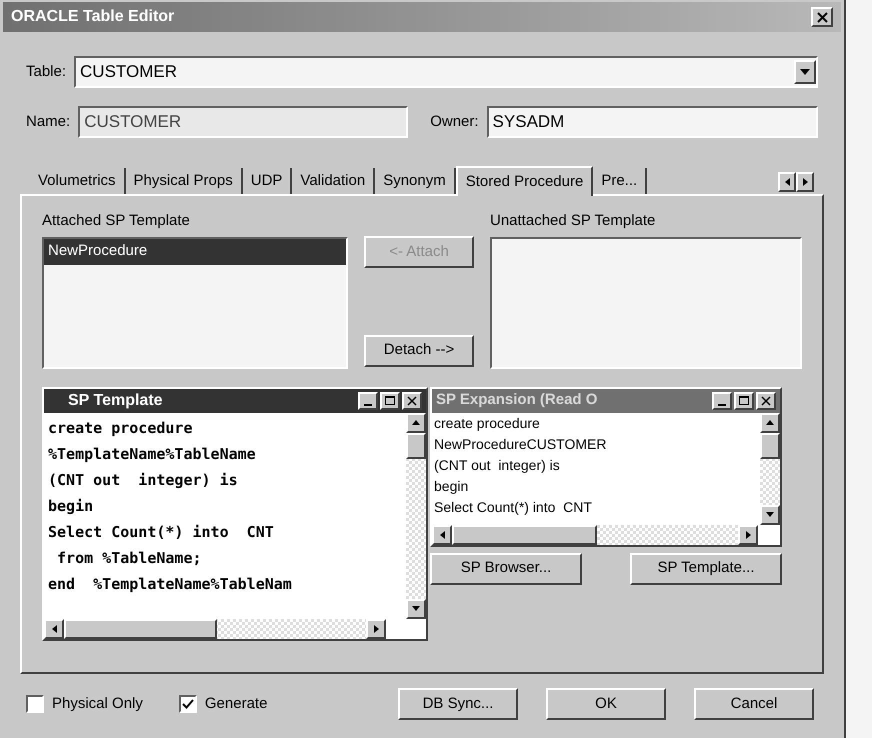 This screenshot has height=738, width=872. Describe the element at coordinates (97, 704) in the screenshot. I see `checkbox-label: Physical Only` at that location.